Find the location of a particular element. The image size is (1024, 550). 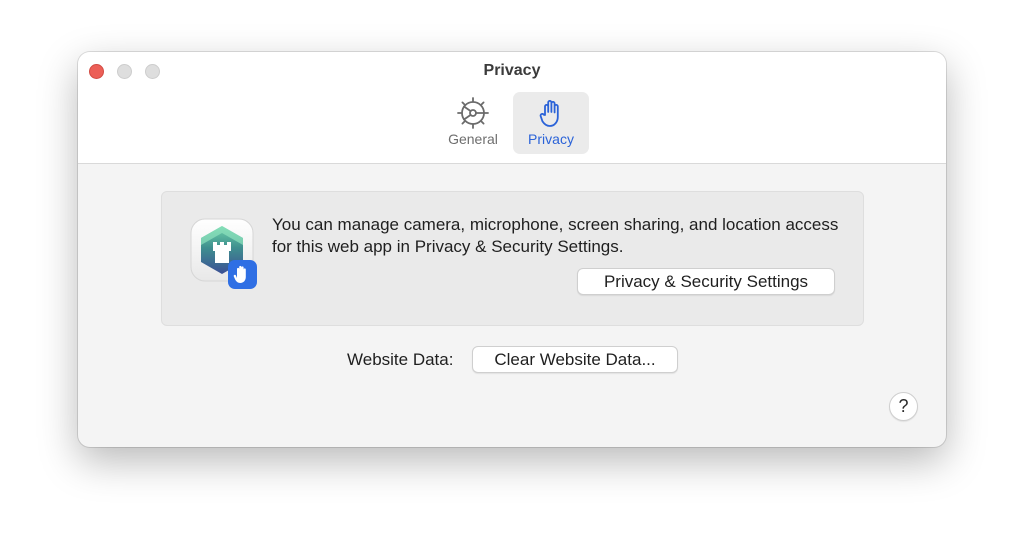

gear-icon is located at coordinates (473, 113).